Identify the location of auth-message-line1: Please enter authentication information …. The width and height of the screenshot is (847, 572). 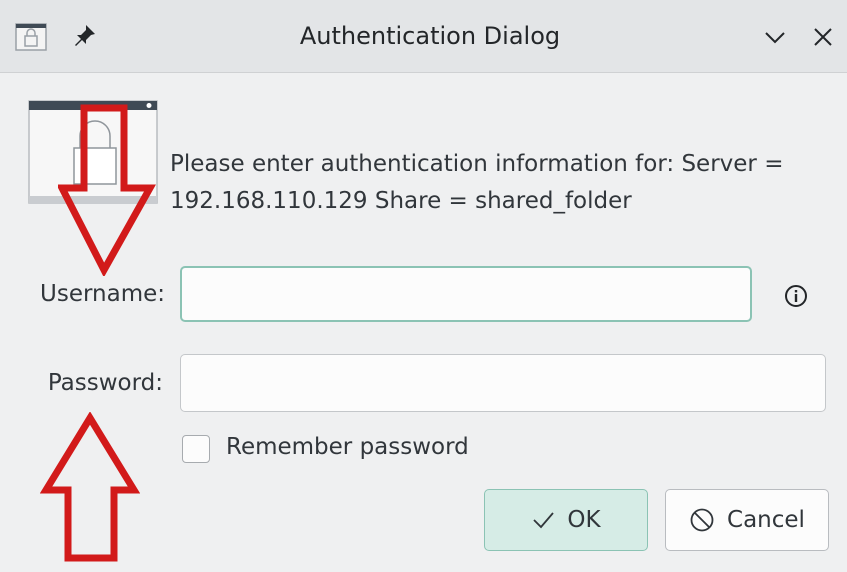
(477, 164).